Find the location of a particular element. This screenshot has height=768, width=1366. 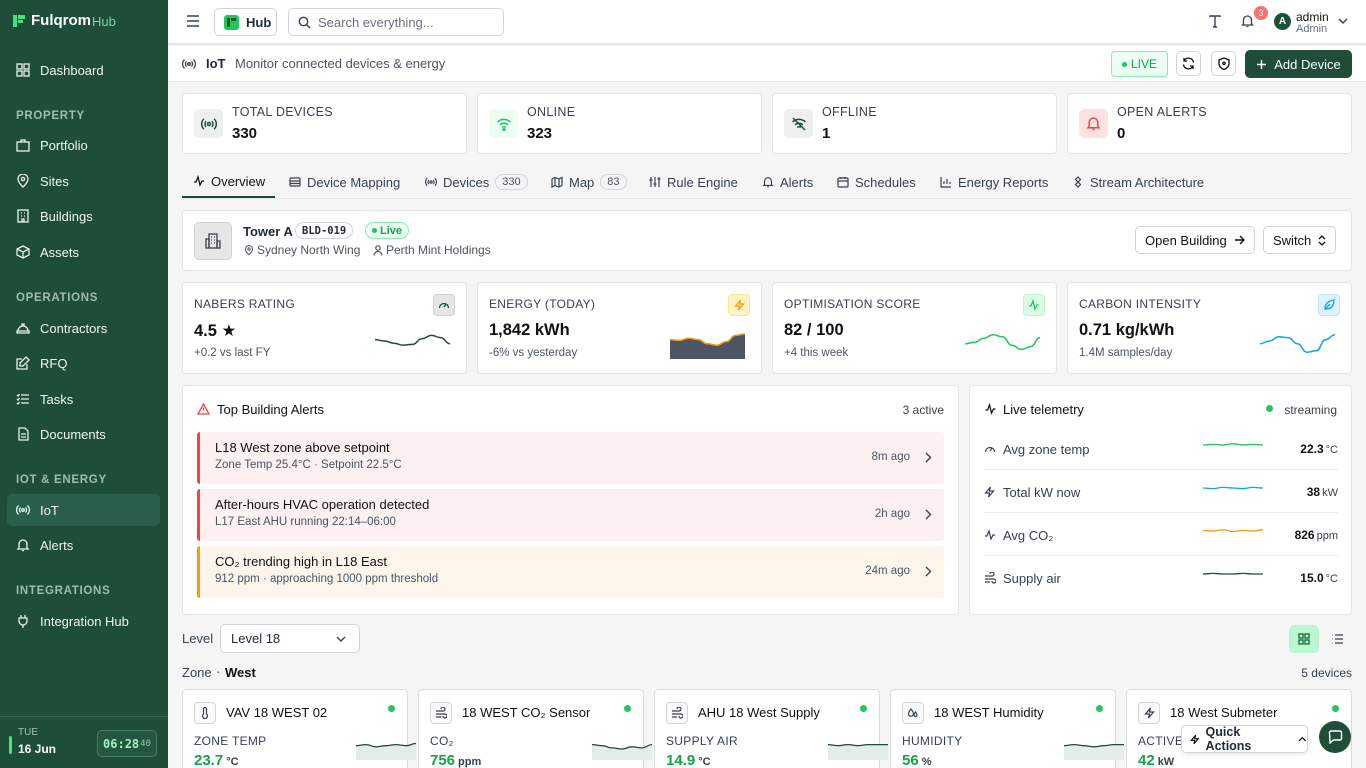

tab-device-mapping: Device Mapping is located at coordinates (344, 182).